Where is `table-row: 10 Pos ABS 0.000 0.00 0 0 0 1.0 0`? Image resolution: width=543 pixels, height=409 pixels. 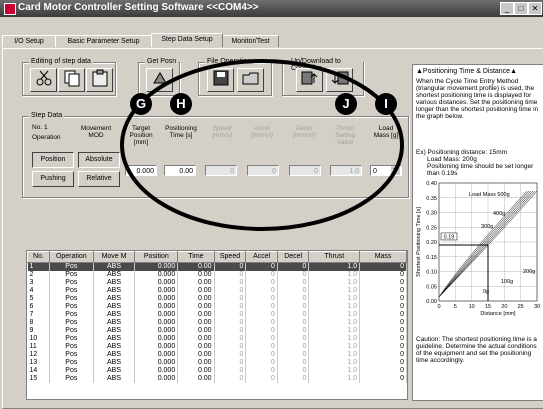 table-row: 10 Pos ABS 0.000 0.00 0 0 0 1.0 0 is located at coordinates (217, 339).